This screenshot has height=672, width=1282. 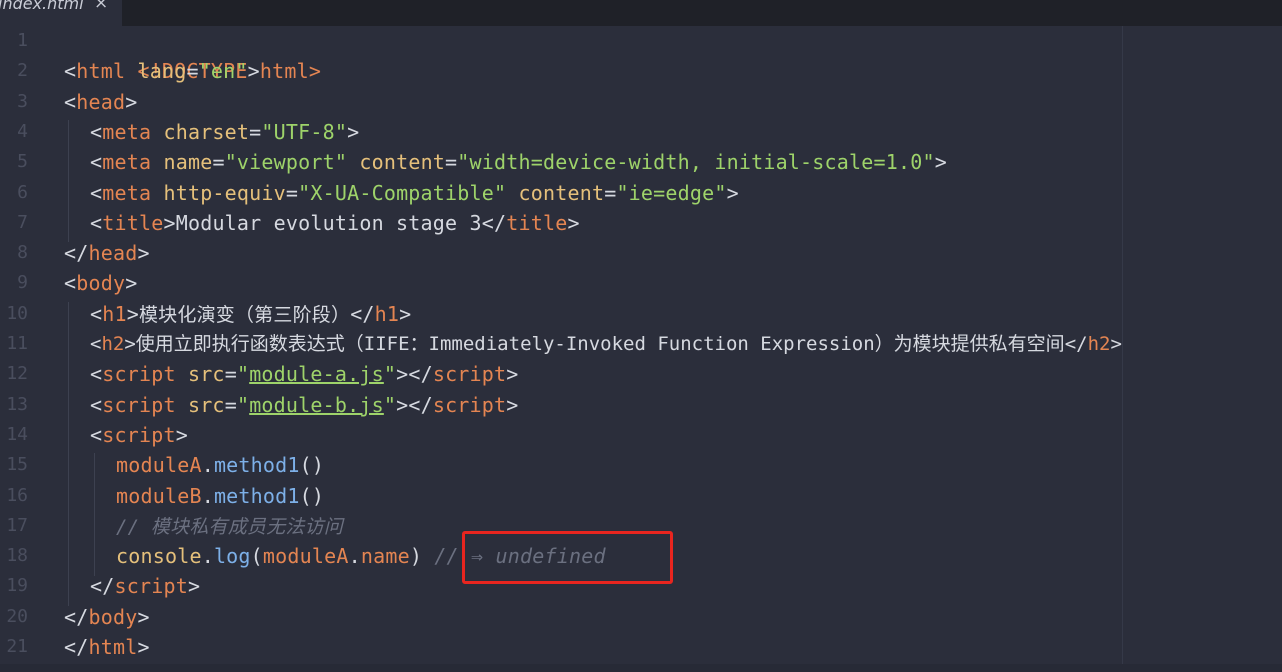 What do you see at coordinates (17, 556) in the screenshot?
I see `line-number: 18` at bounding box center [17, 556].